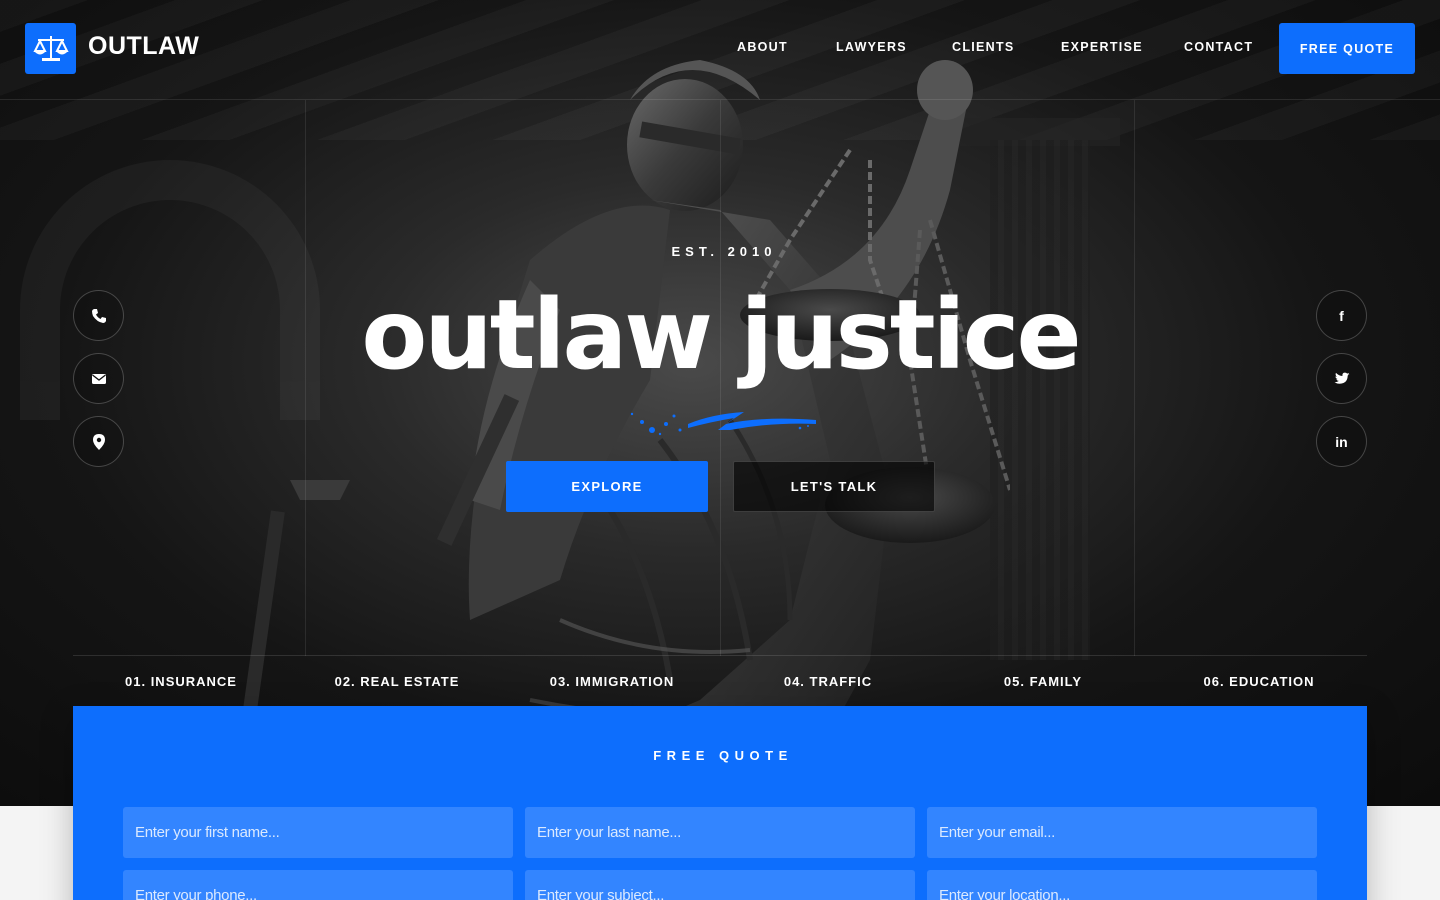 The height and width of the screenshot is (900, 1440). What do you see at coordinates (834, 486) in the screenshot?
I see `lets-talk-button: LET'S TALK` at bounding box center [834, 486].